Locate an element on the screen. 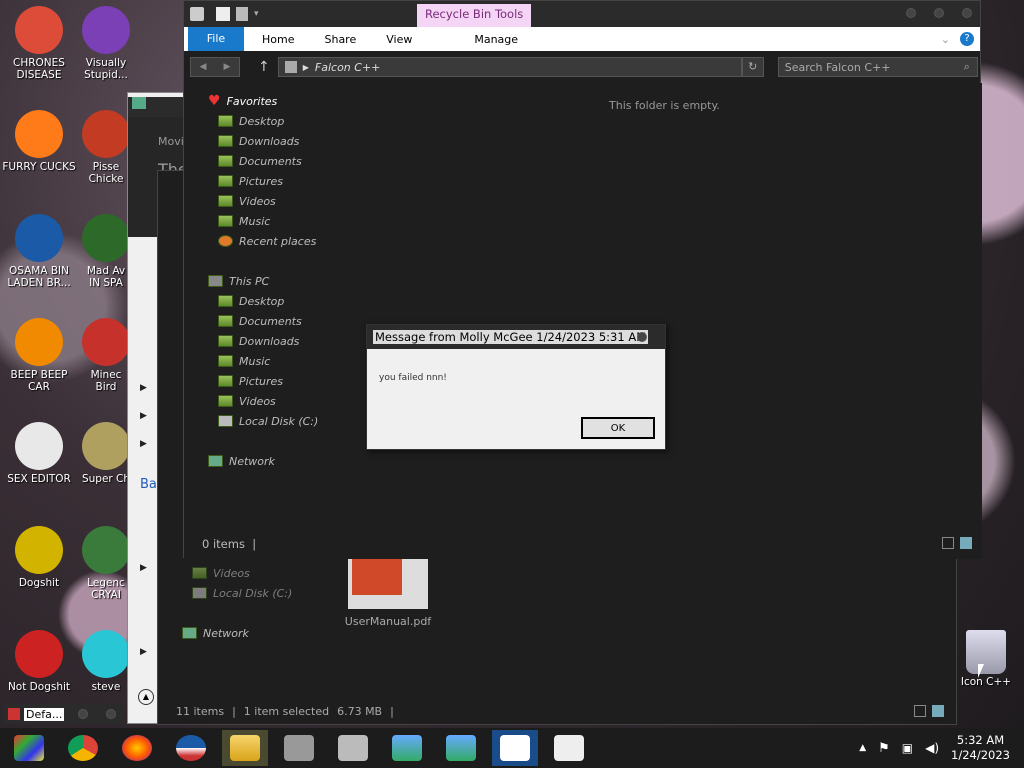 The width and height of the screenshot is (1024, 768). tab-share: Share is located at coordinates (340, 39).